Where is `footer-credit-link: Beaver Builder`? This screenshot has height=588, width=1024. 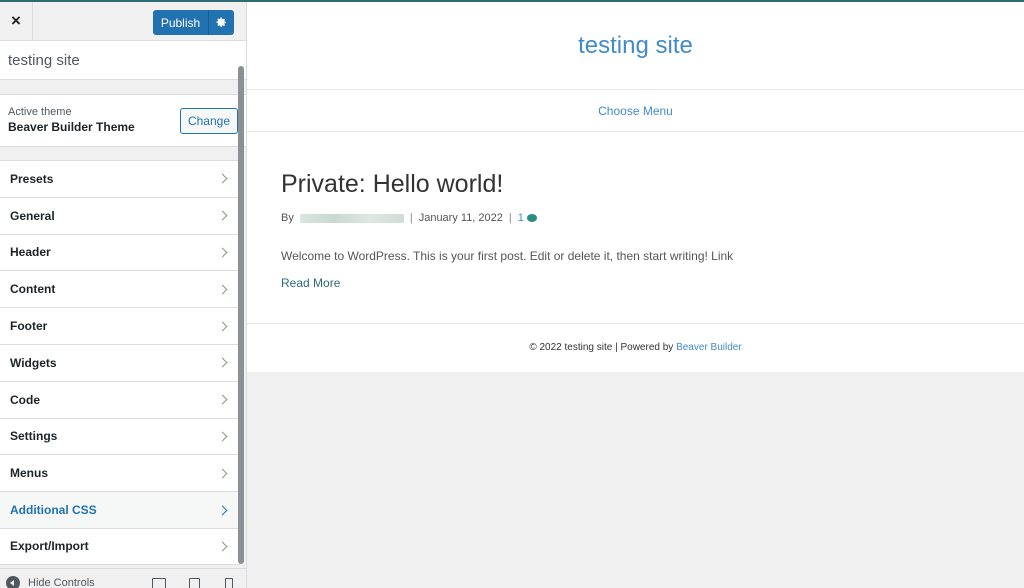 footer-credit-link: Beaver Builder is located at coordinates (709, 347).